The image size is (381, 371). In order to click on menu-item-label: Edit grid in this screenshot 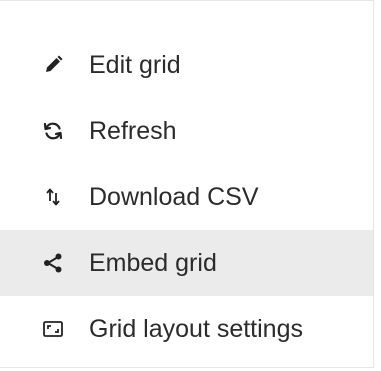, I will do `click(135, 64)`.